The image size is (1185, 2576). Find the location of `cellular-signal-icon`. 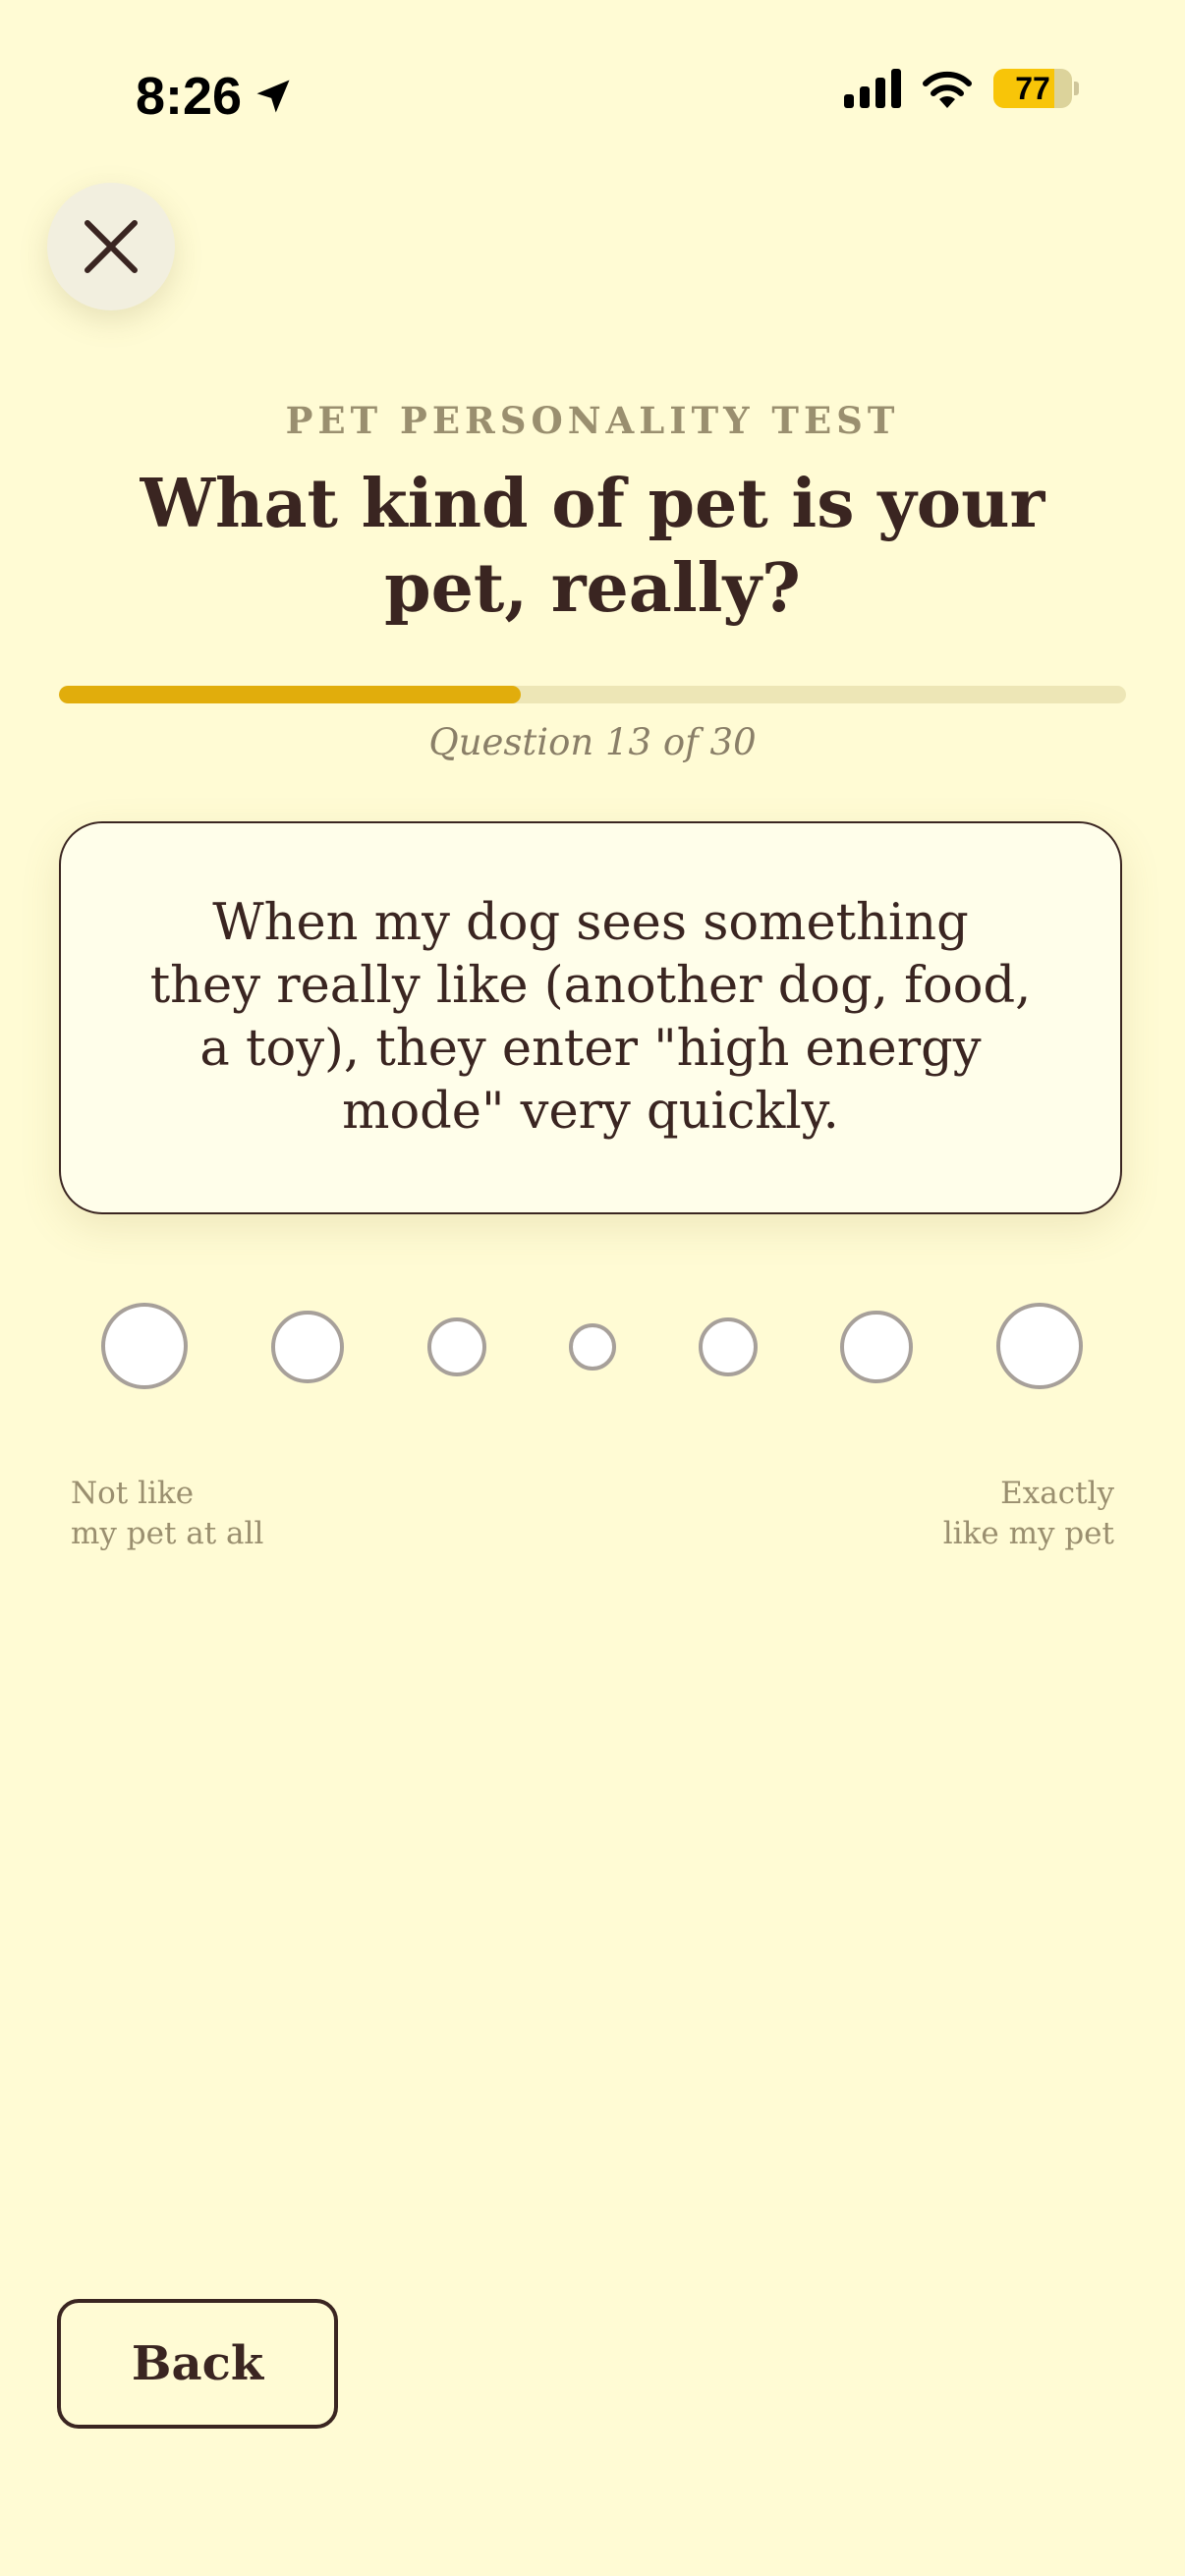

cellular-signal-icon is located at coordinates (873, 88).